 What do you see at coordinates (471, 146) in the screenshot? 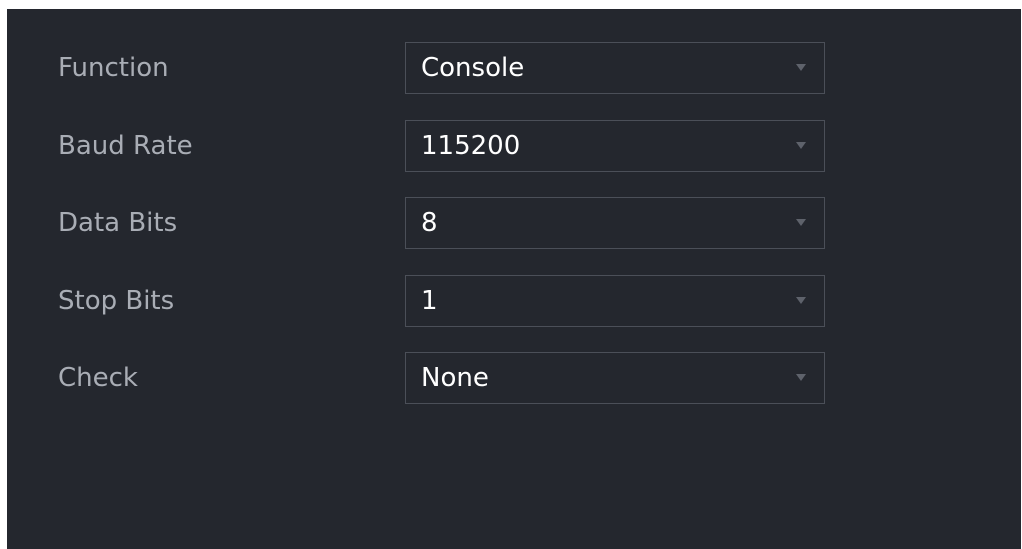
I see `baud-rate-select-value: 115200` at bounding box center [471, 146].